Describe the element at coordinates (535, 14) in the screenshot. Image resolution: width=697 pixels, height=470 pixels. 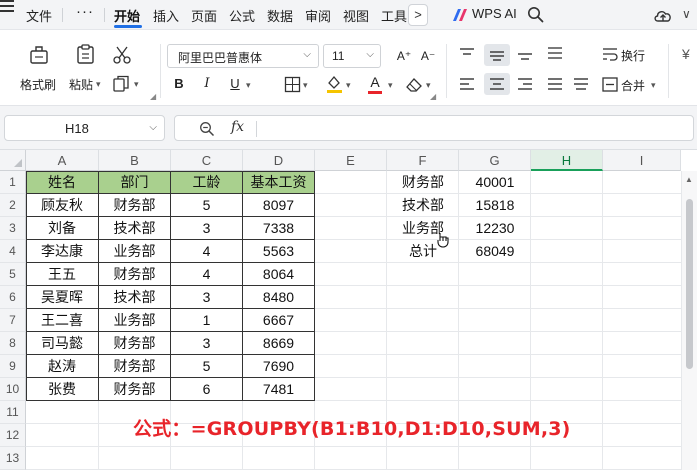
I see `search-icon` at that location.